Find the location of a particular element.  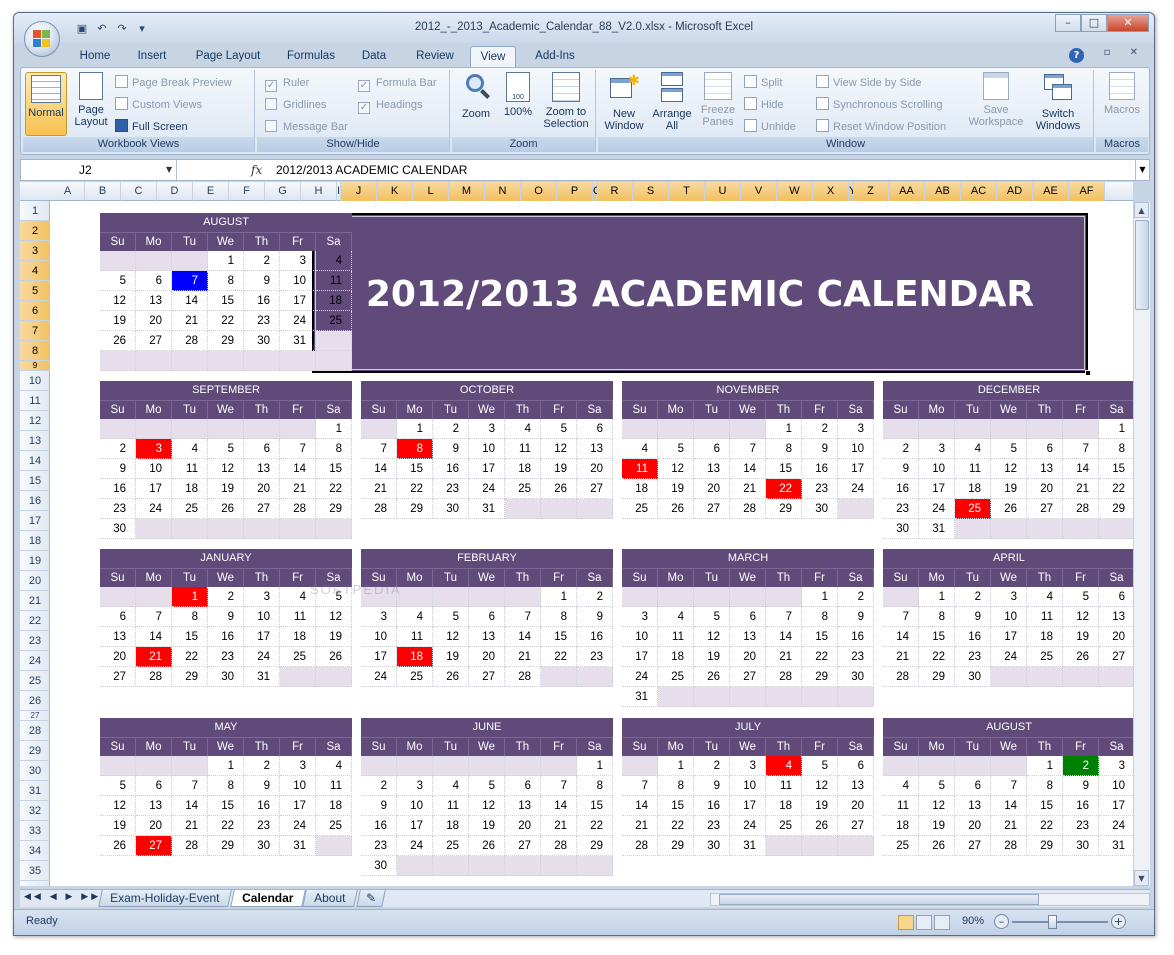

highlighted-day-cell: 25 is located at coordinates (973, 509).